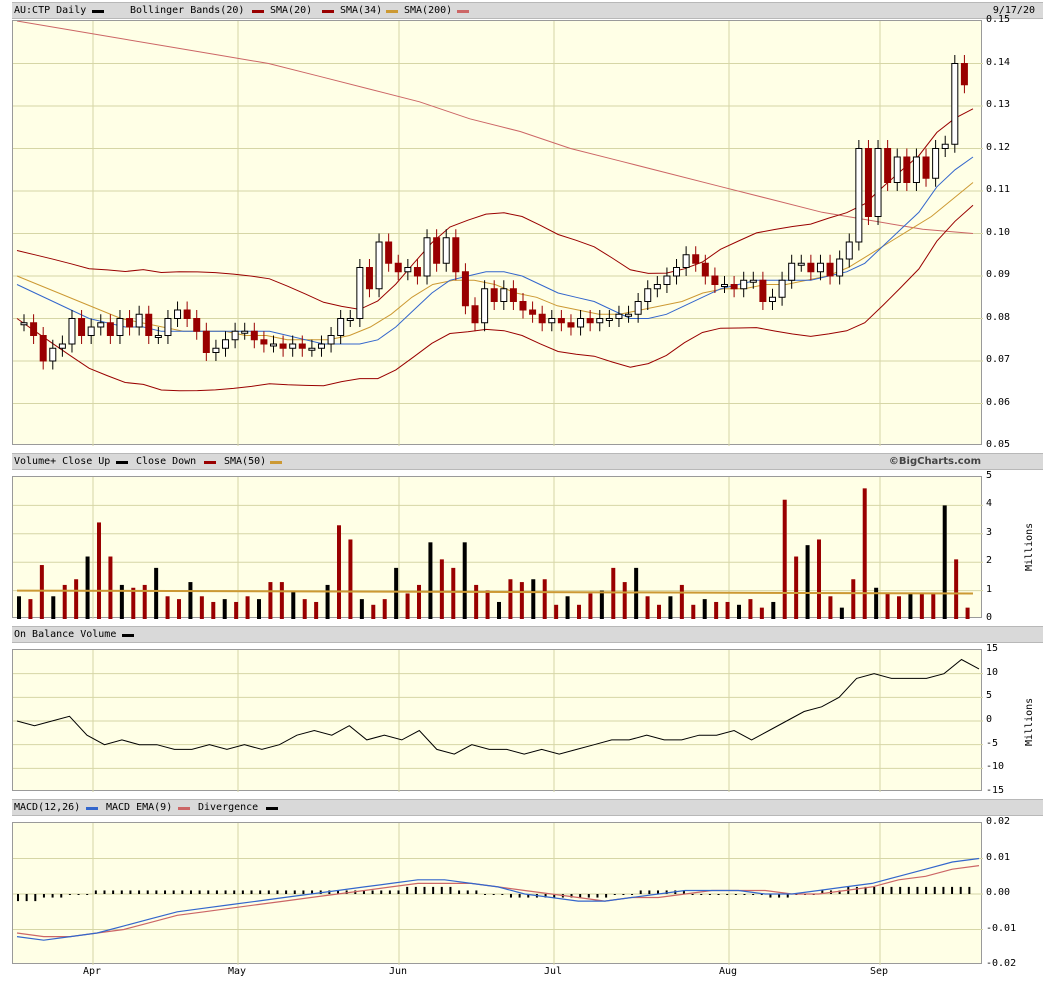  Describe the element at coordinates (998, 857) in the screenshot. I see `macd-tick-label: 0.01` at that location.